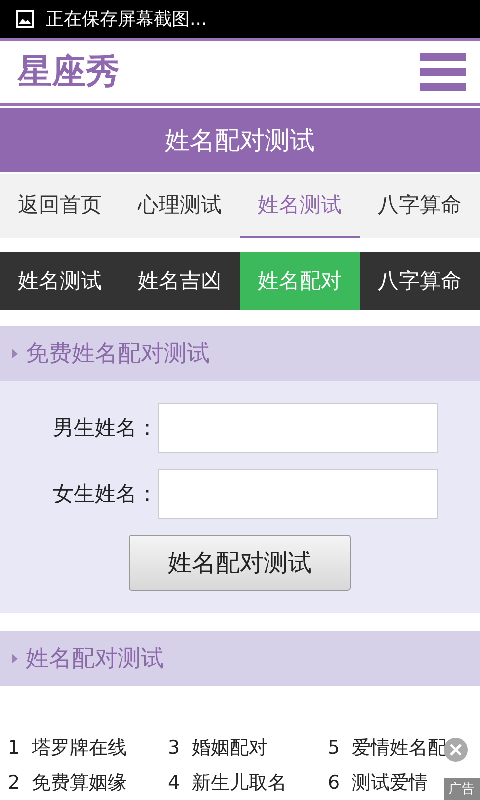 The height and width of the screenshot is (800, 480). Describe the element at coordinates (25, 19) in the screenshot. I see `image-icon` at that location.